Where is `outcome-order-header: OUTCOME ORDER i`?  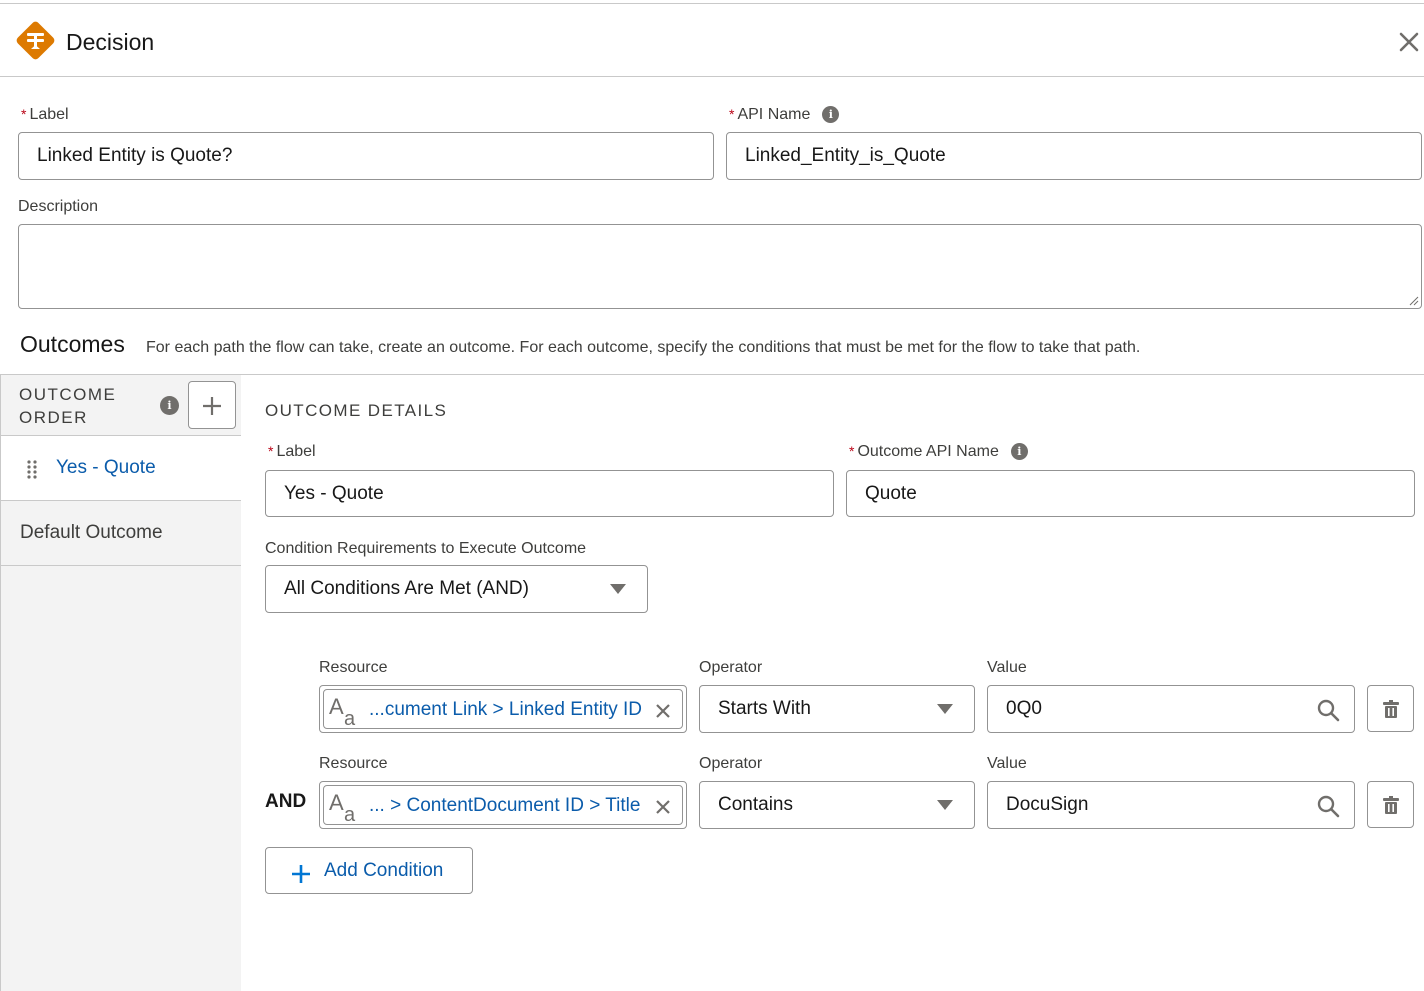 outcome-order-header: OUTCOME ORDER i is located at coordinates (121, 405).